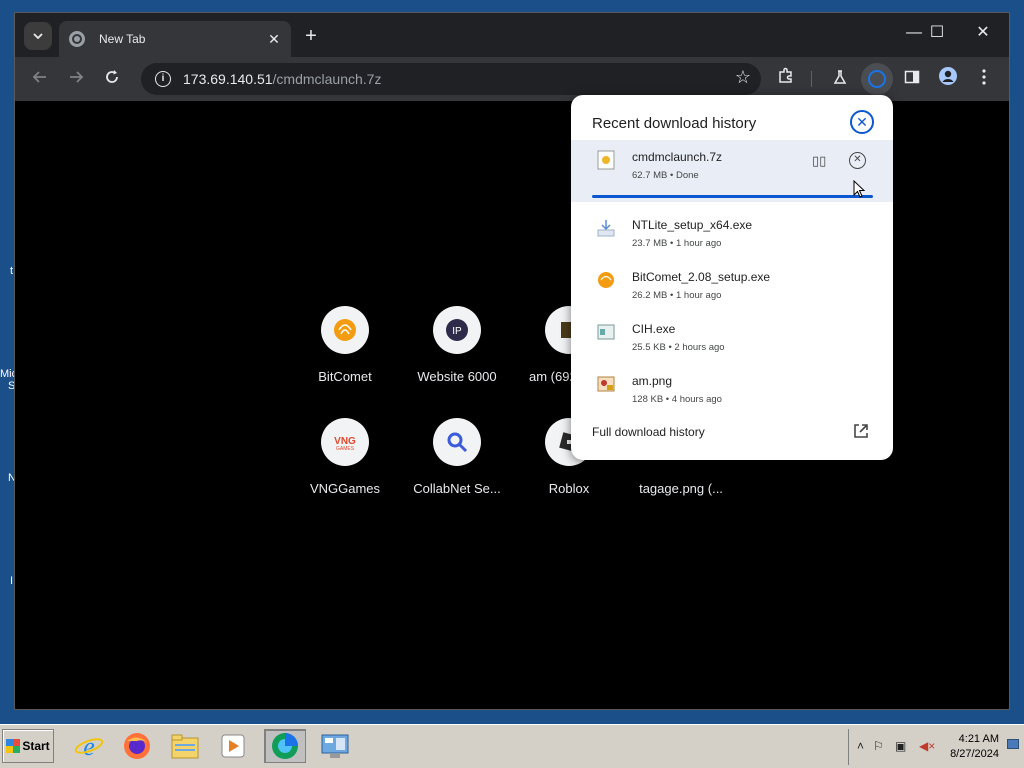 Image resolution: width=1024 pixels, height=768 pixels. I want to click on kebab-menu-icon, so click(984, 77).